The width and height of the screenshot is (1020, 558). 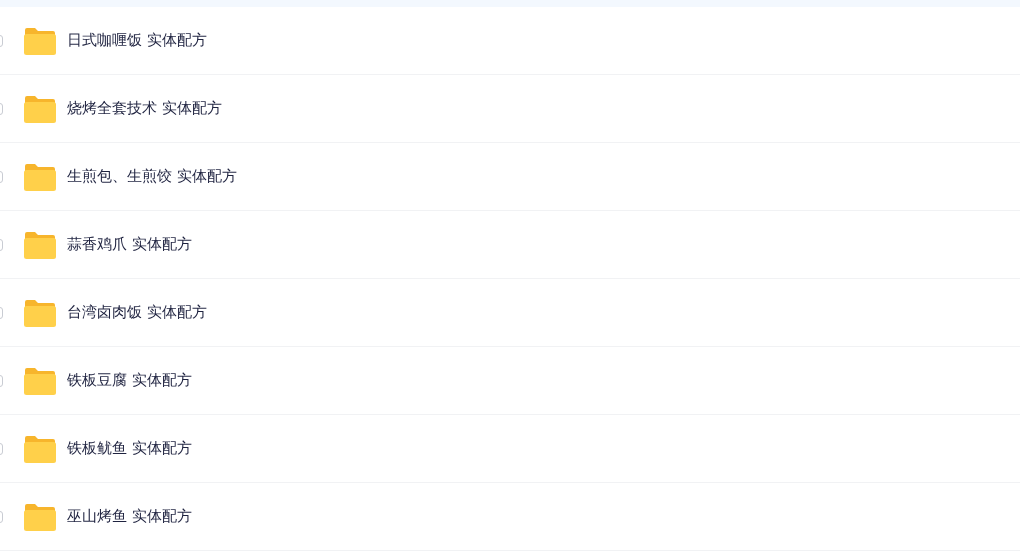 What do you see at coordinates (152, 176) in the screenshot?
I see `folder-name: 生煎包、生煎饺 实体配方` at bounding box center [152, 176].